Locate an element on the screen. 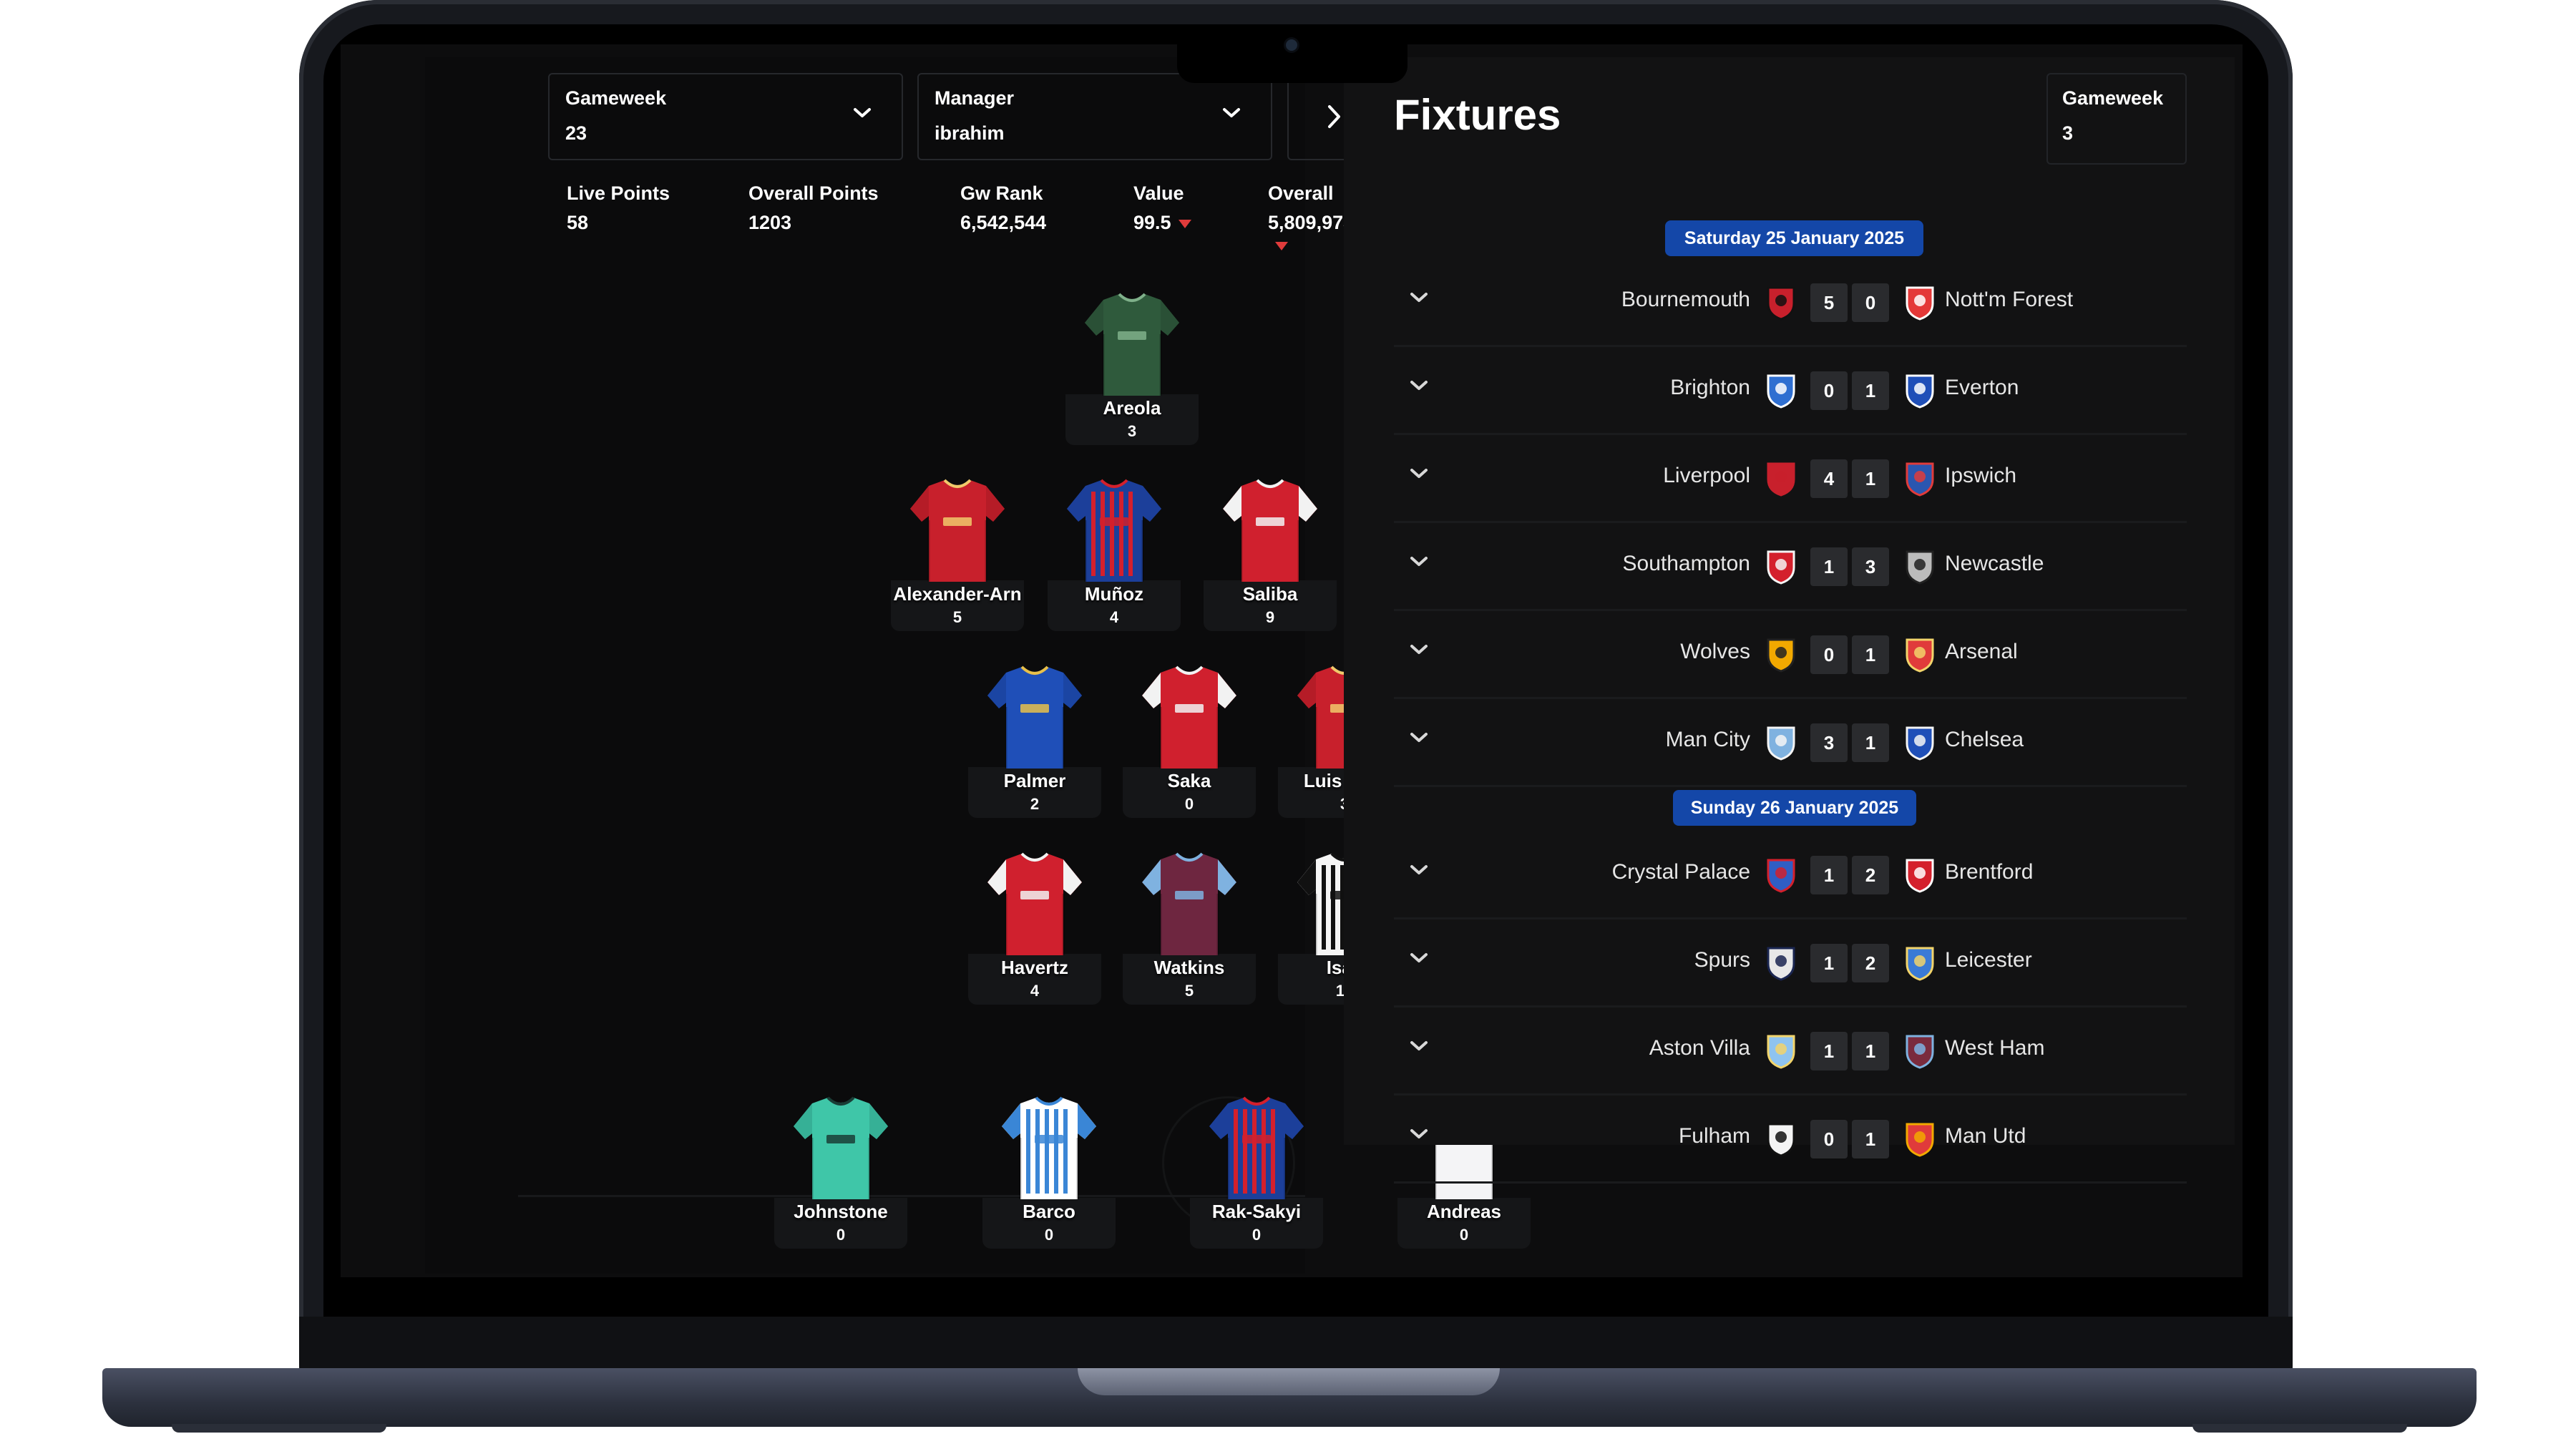 The image size is (2576, 1449). bench-player: Barco 0 is located at coordinates (1049, 1172).